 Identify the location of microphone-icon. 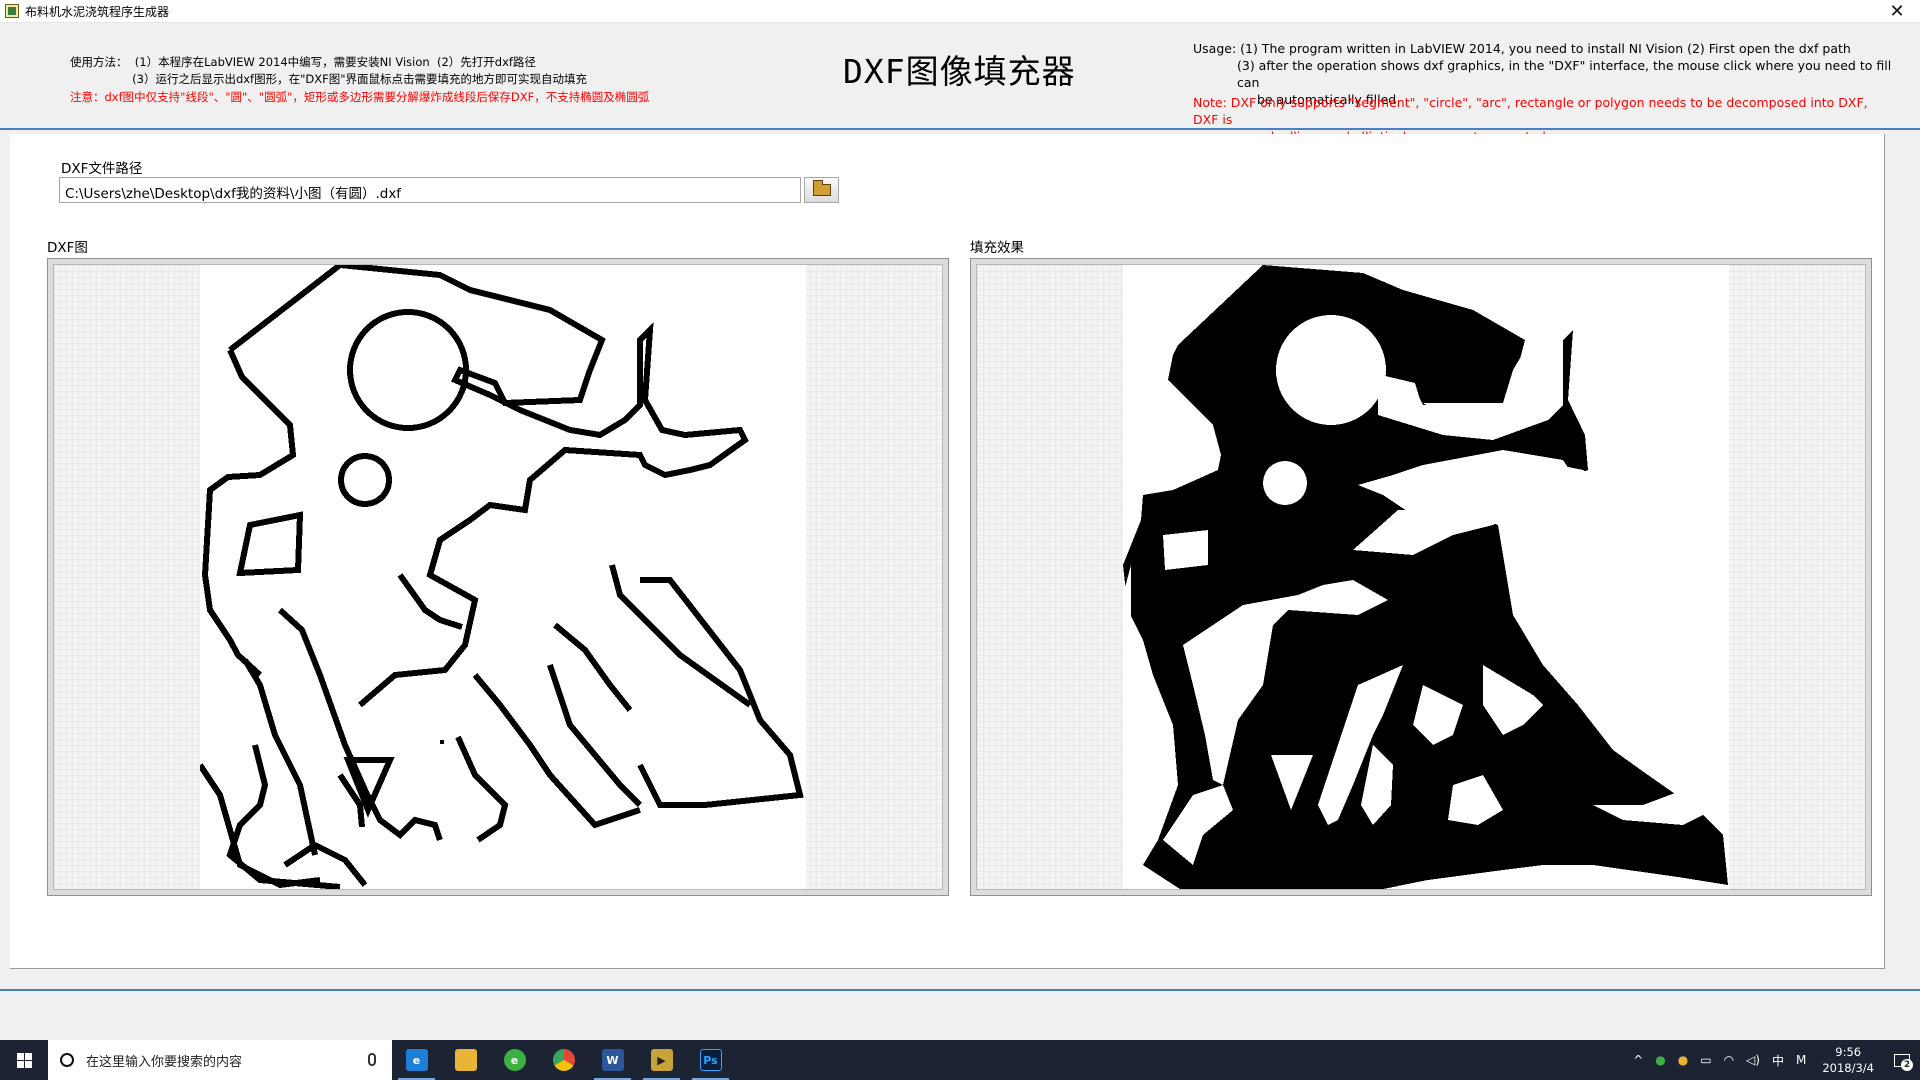
(372, 1059).